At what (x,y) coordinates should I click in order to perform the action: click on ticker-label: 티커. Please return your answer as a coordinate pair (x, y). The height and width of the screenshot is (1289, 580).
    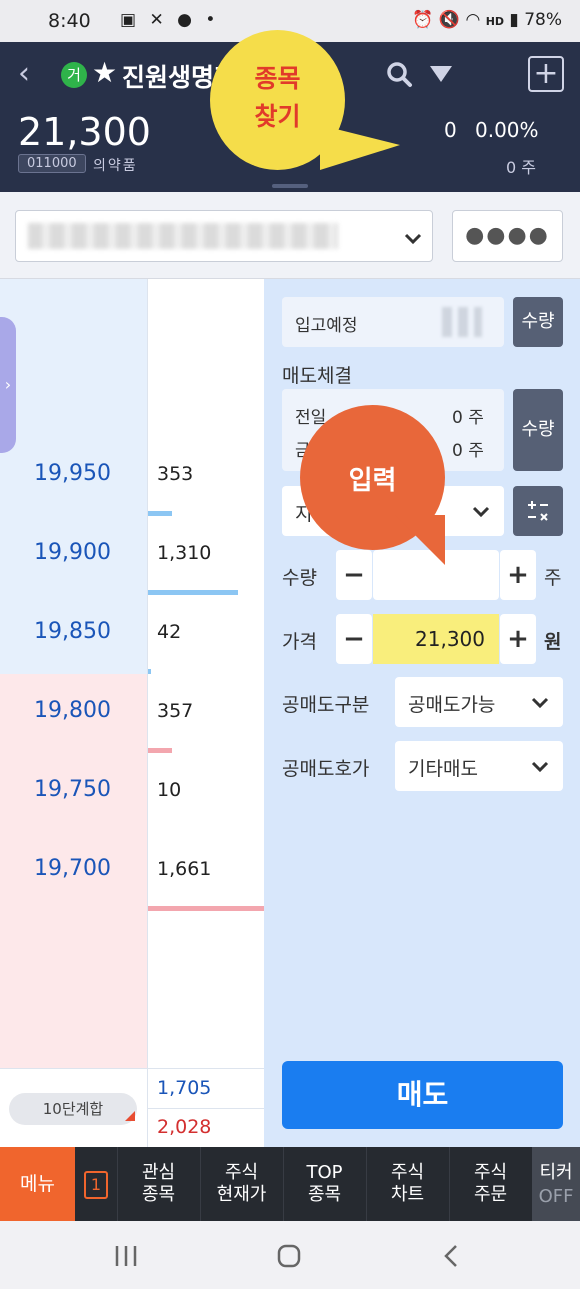
    Looking at the image, I should click on (556, 1172).